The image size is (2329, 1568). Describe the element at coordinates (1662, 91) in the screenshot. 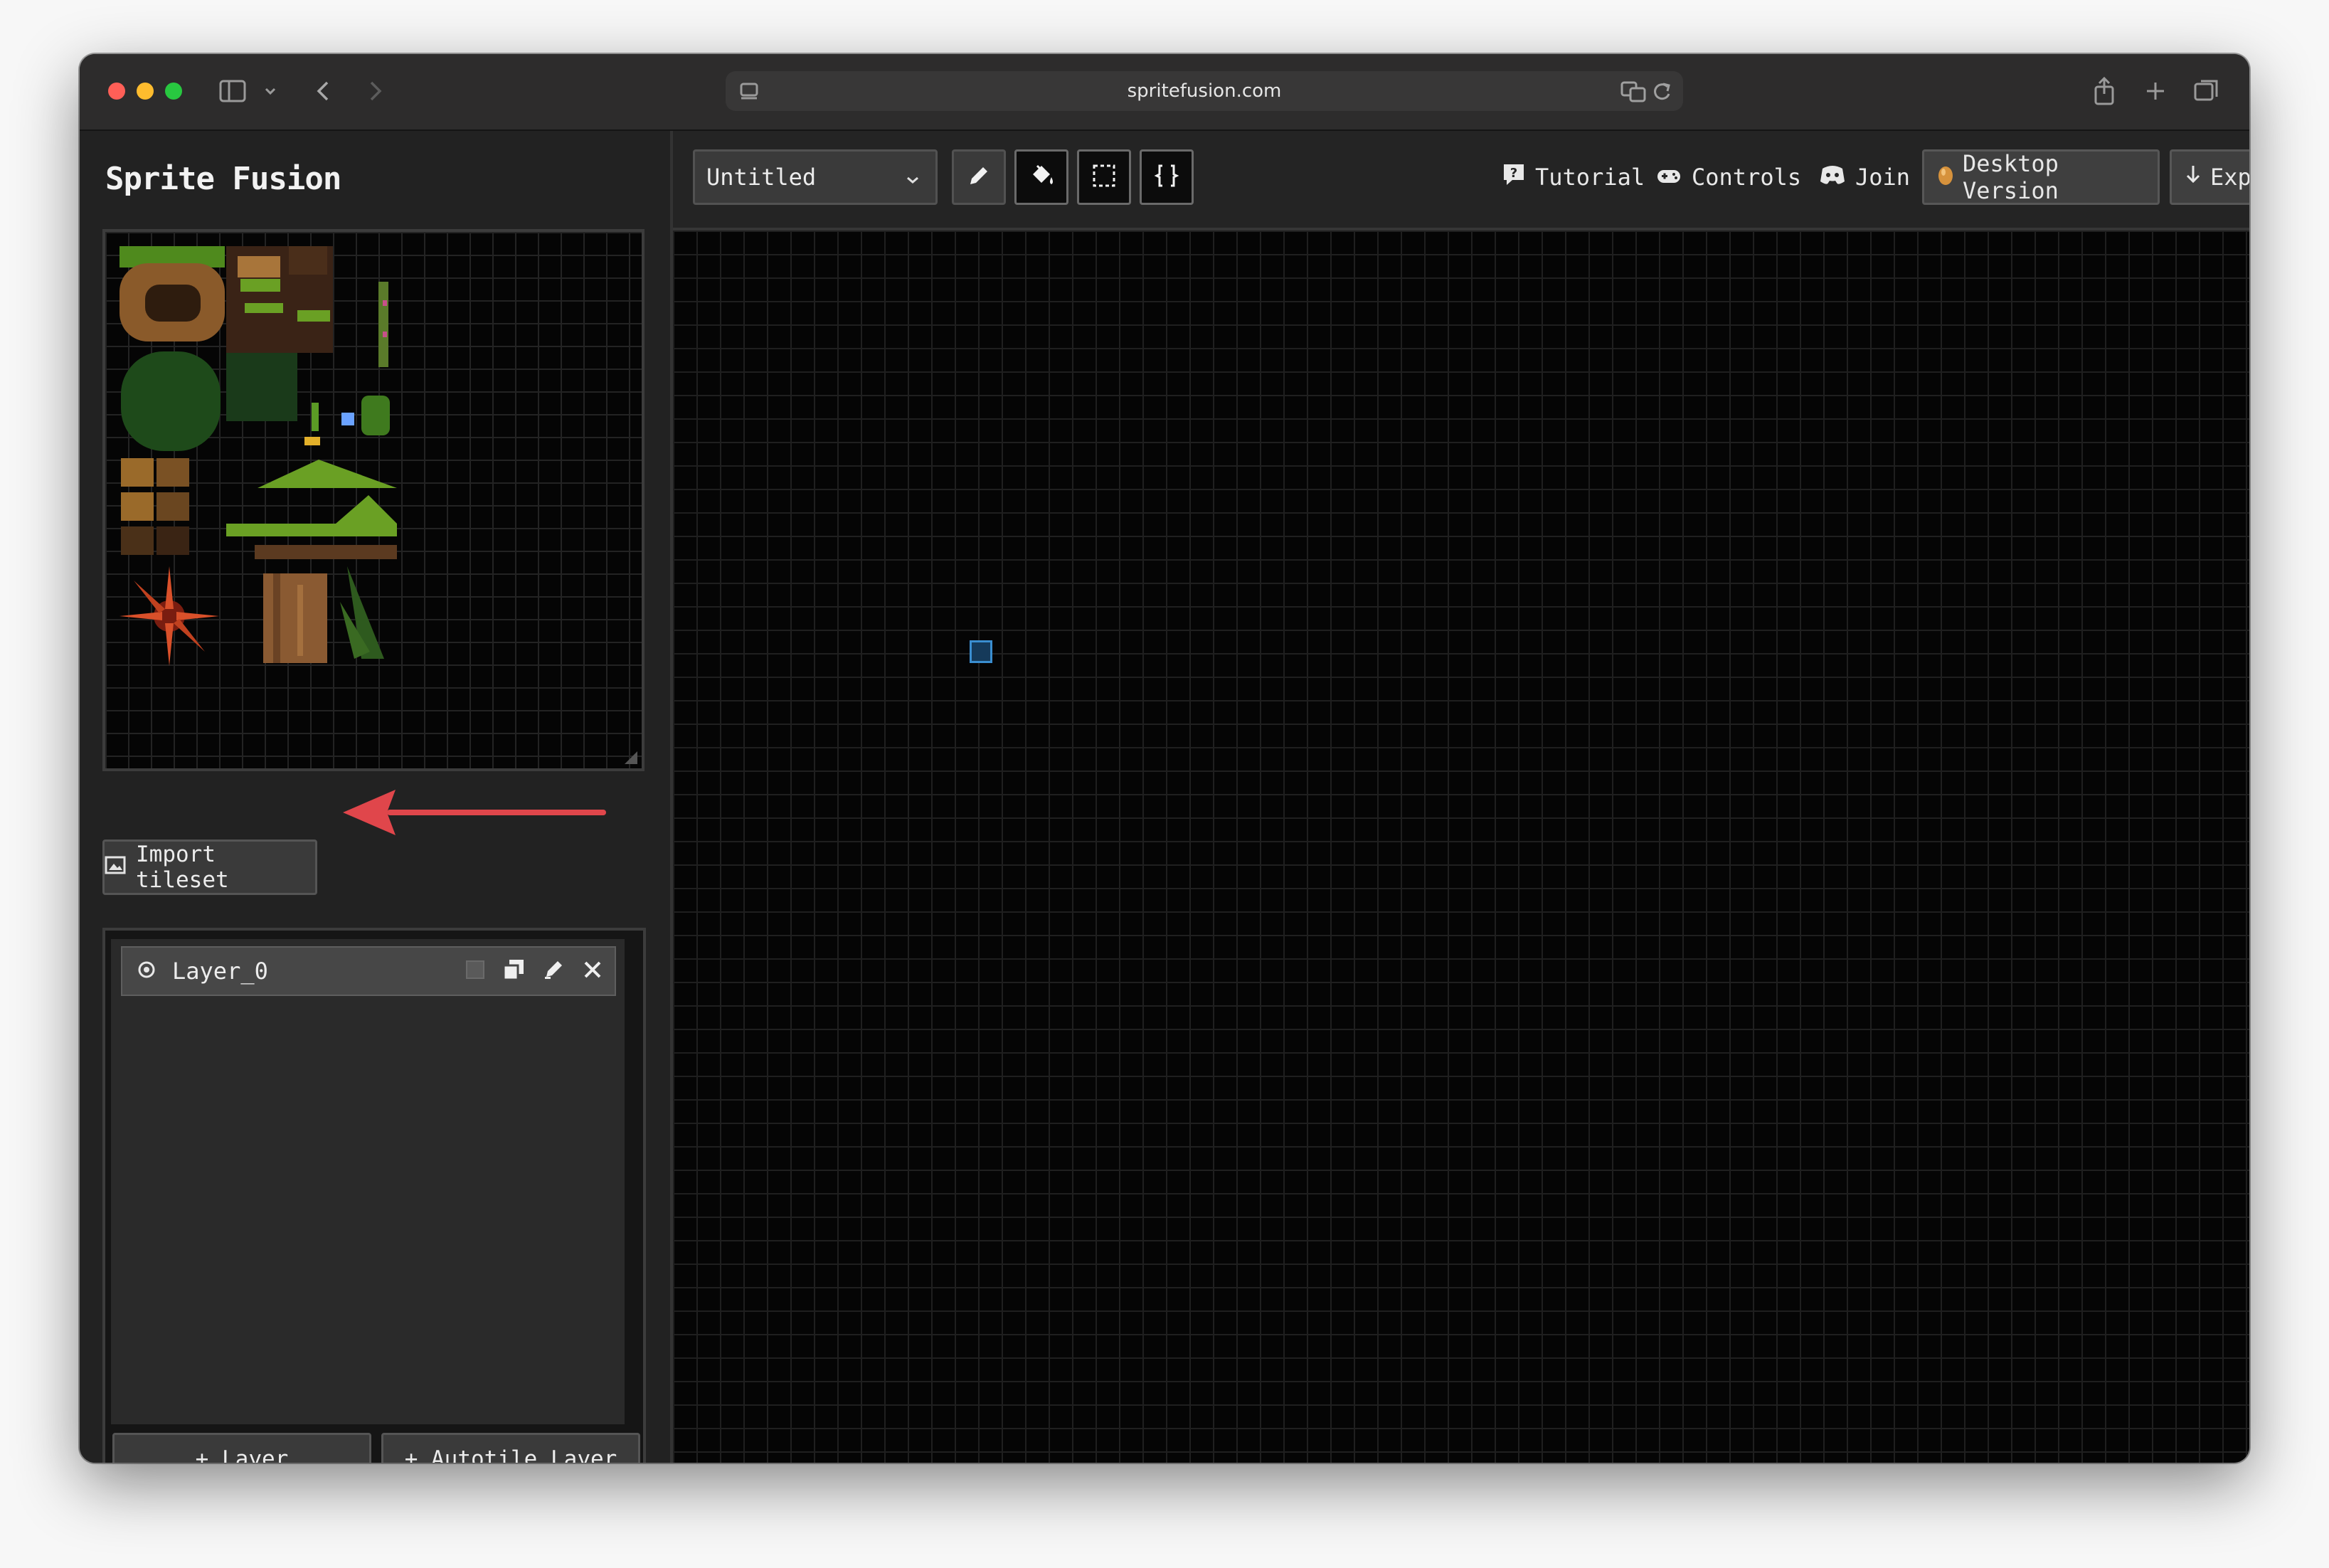

I see `reload-icon` at that location.